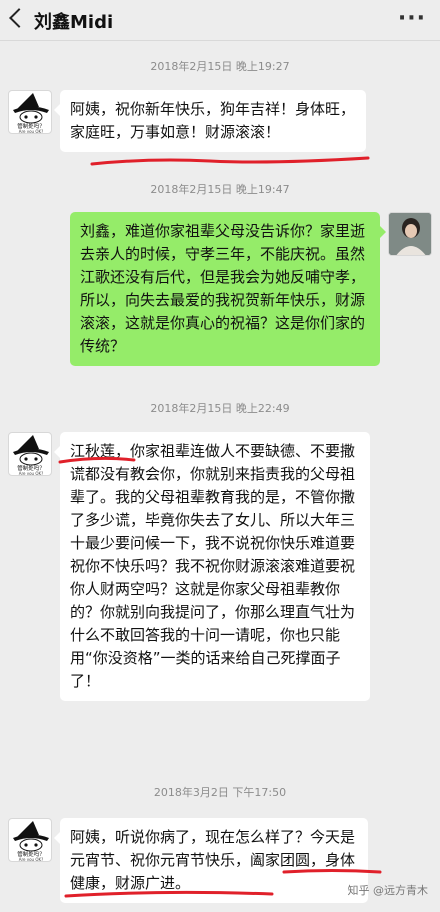  What do you see at coordinates (388, 890) in the screenshot?
I see `watermark: 知乎 @远方青木` at bounding box center [388, 890].